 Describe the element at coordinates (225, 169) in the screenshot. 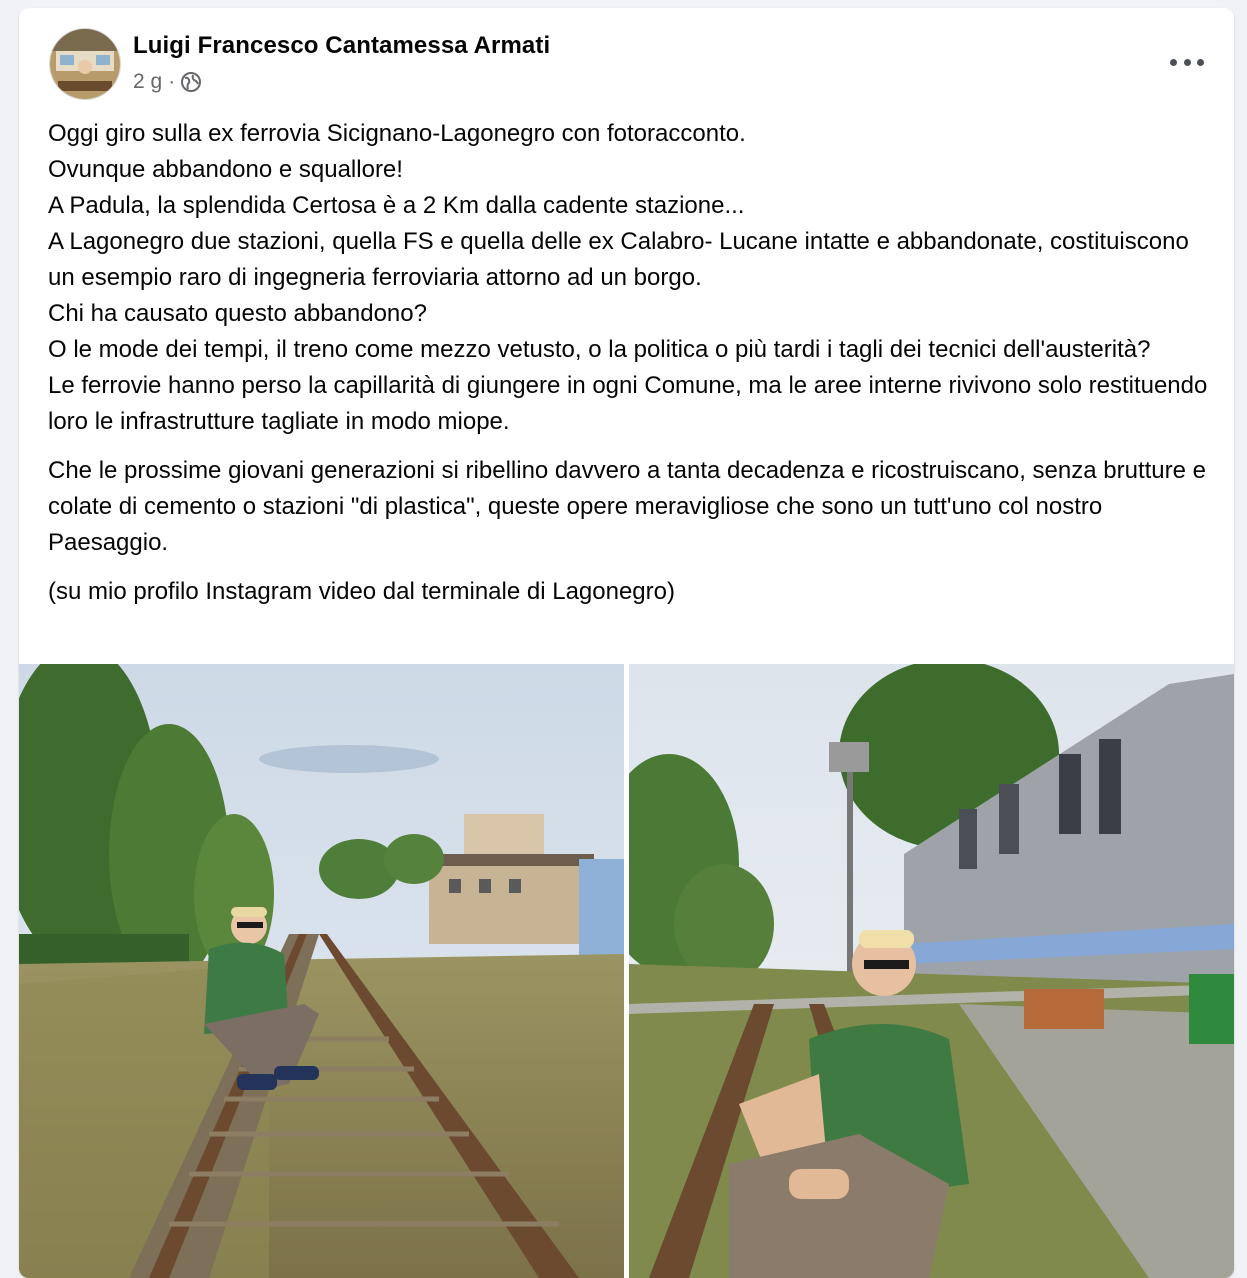

I see `post-paragraph: Ovunque abbandono e squallore!` at that location.